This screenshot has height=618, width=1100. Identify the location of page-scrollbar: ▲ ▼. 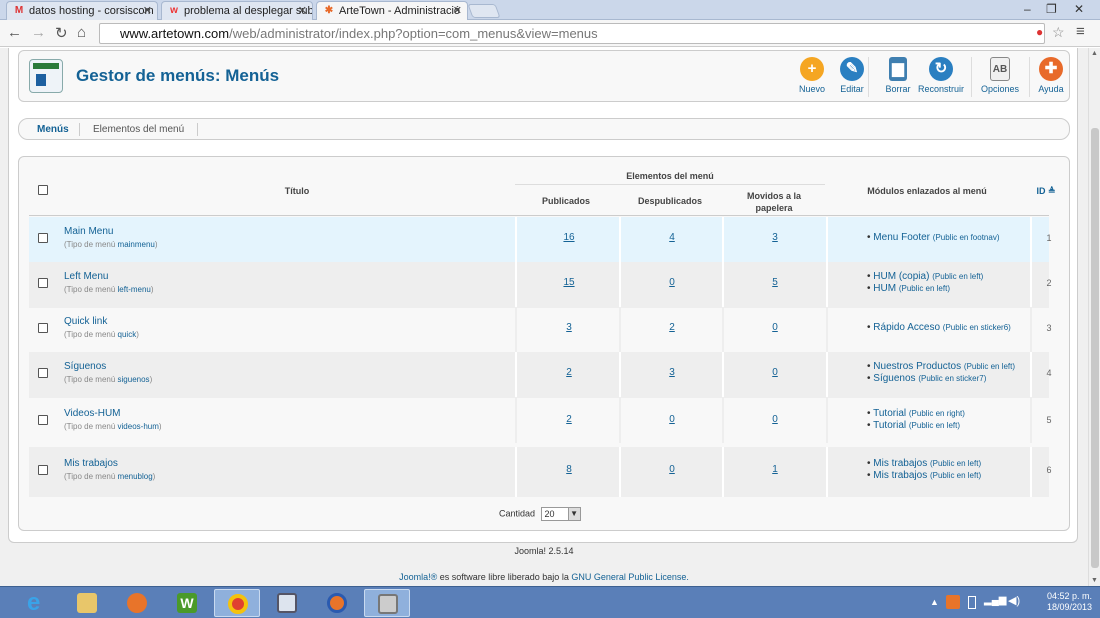
(1094, 317).